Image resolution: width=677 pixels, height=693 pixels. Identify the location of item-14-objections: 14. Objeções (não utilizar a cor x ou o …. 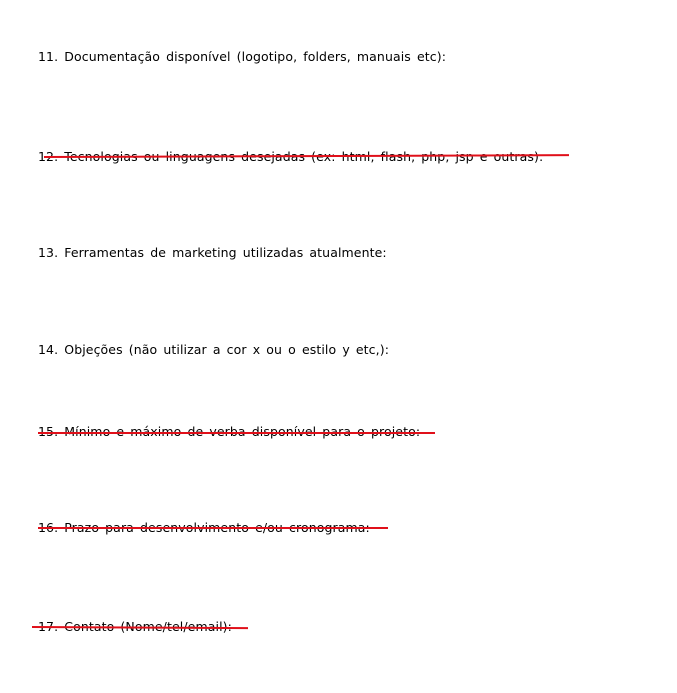
(214, 349).